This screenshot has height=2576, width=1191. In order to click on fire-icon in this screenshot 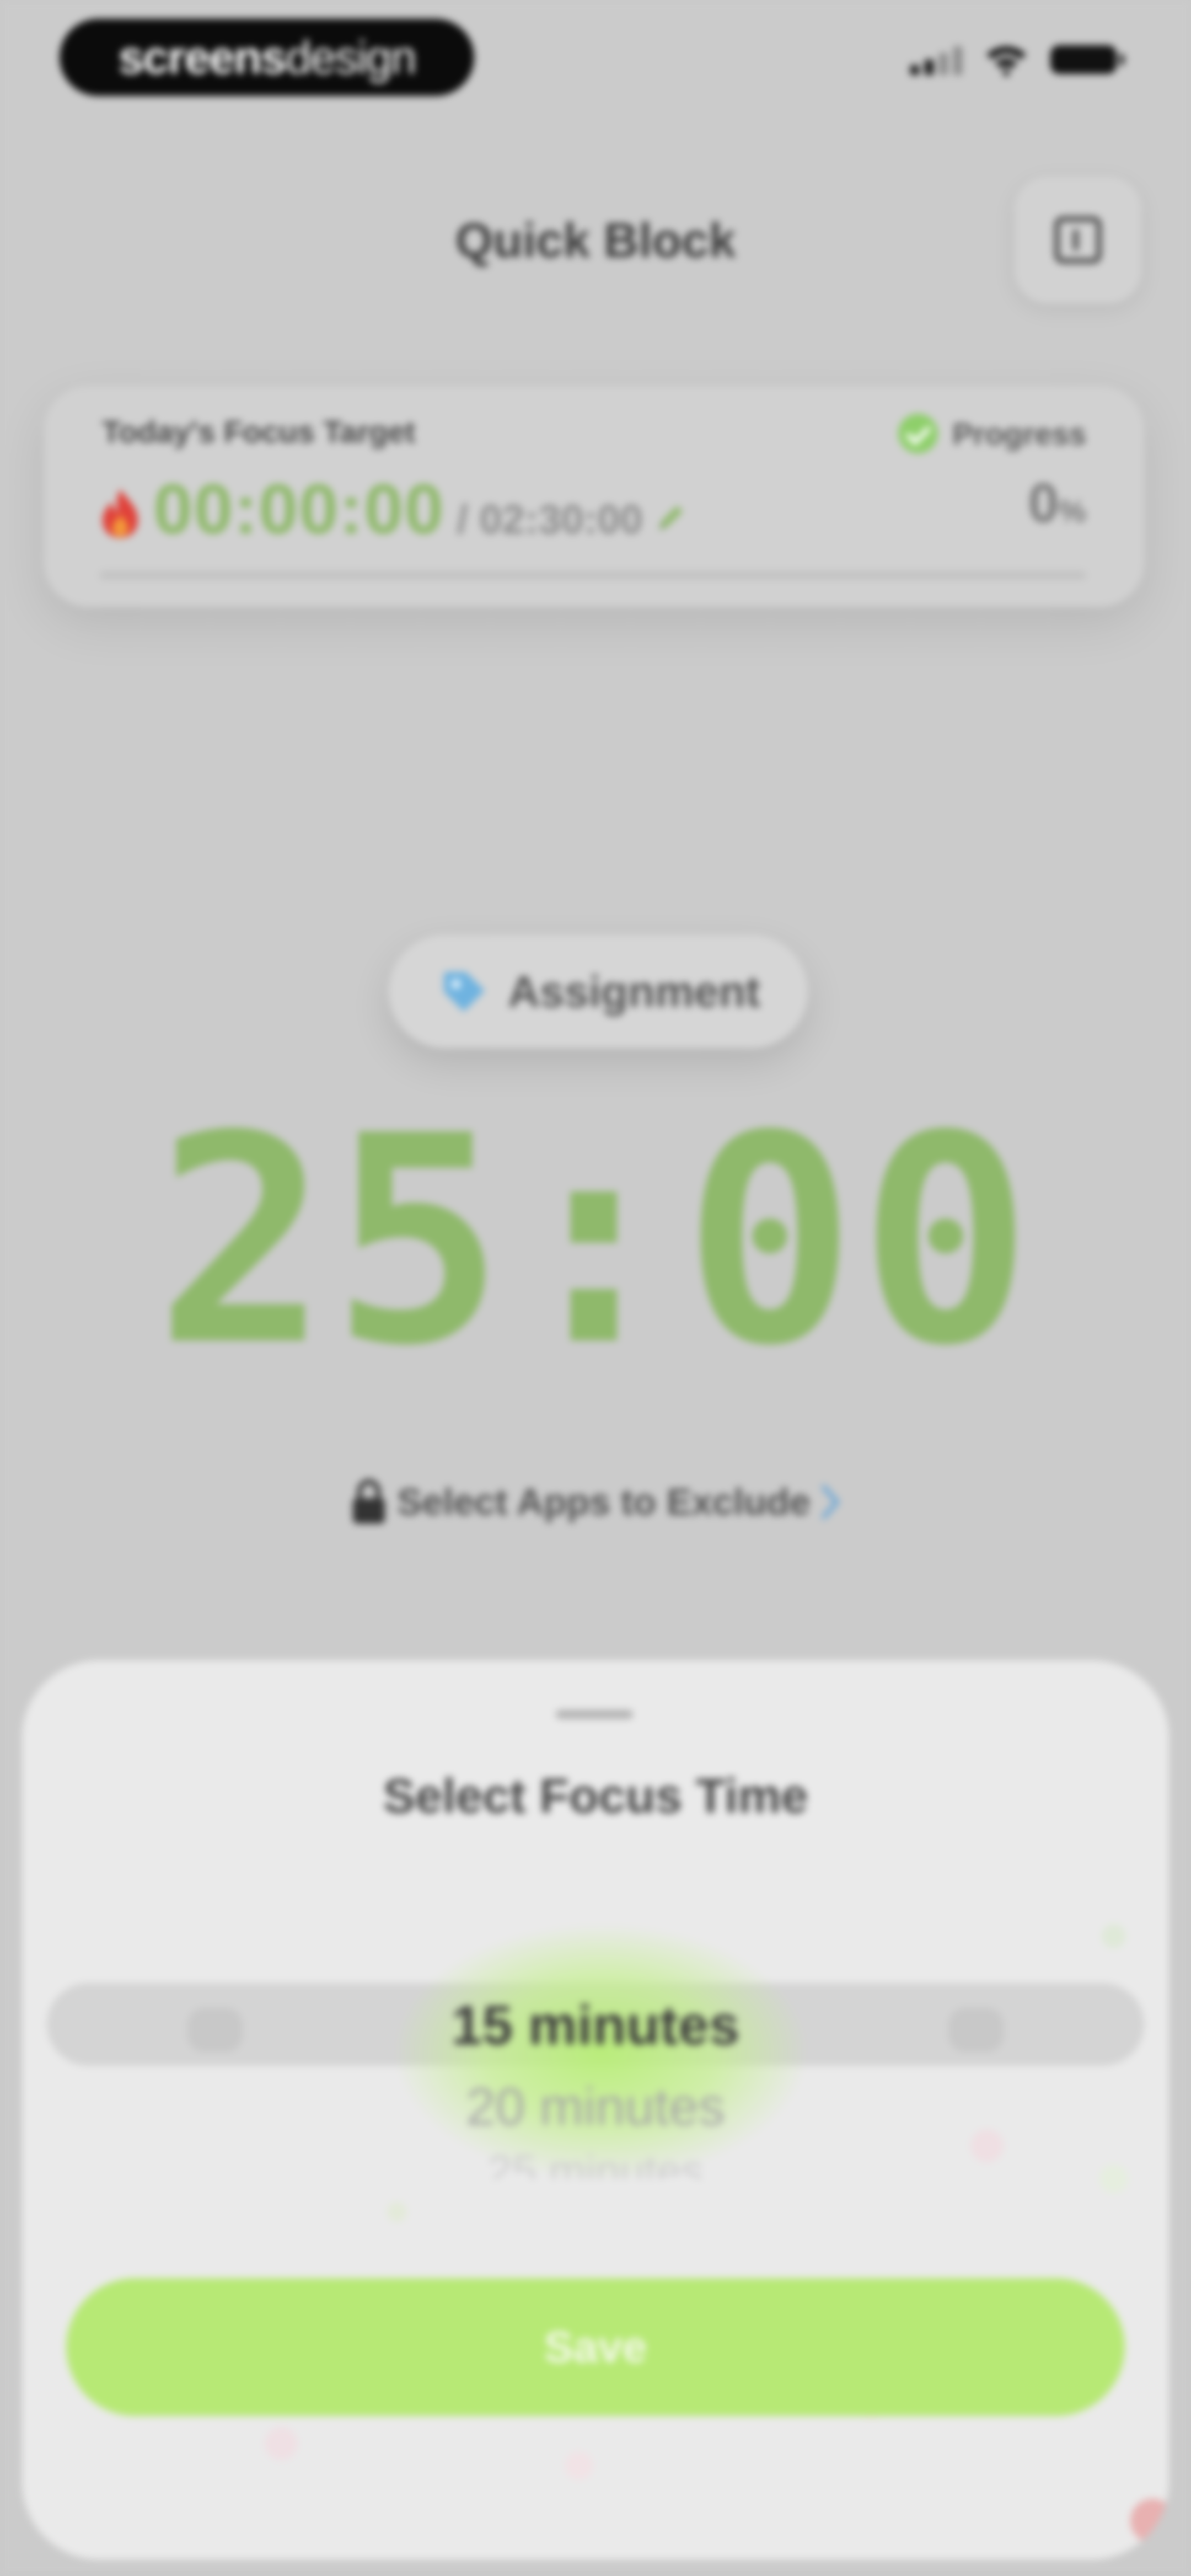, I will do `click(121, 513)`.